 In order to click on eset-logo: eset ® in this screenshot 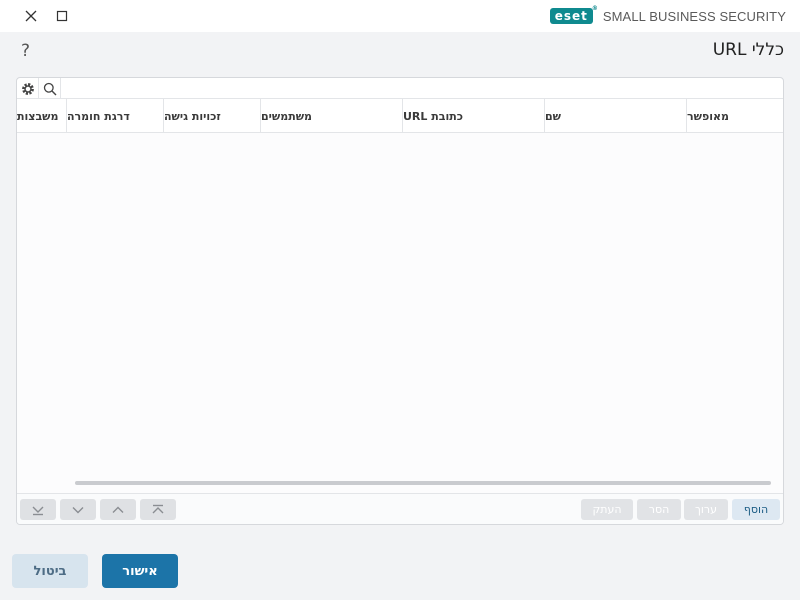, I will do `click(573, 14)`.